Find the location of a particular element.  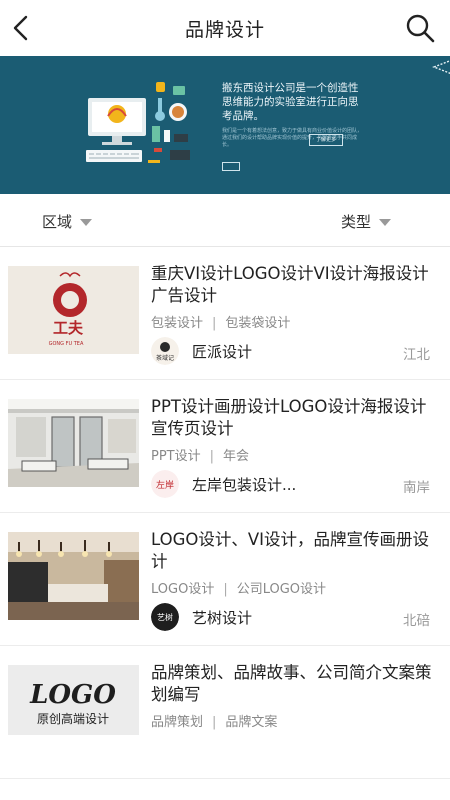

item-tag: PPT设计 is located at coordinates (176, 456).